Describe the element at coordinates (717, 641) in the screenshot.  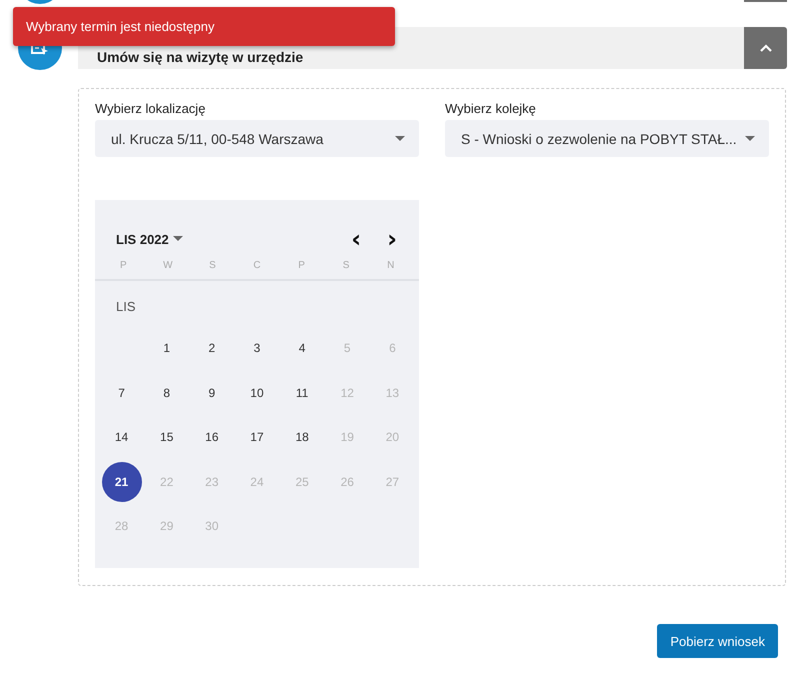
I see `download-button: Pobierz wniosek` at that location.